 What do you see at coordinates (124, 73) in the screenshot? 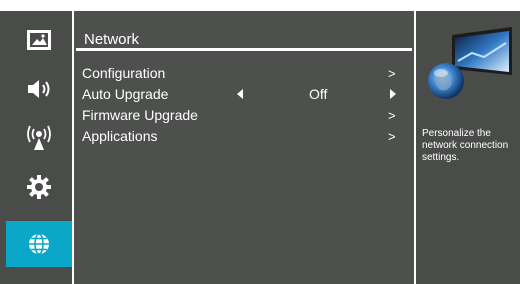
I see `menu-item-label: Configuration` at bounding box center [124, 73].